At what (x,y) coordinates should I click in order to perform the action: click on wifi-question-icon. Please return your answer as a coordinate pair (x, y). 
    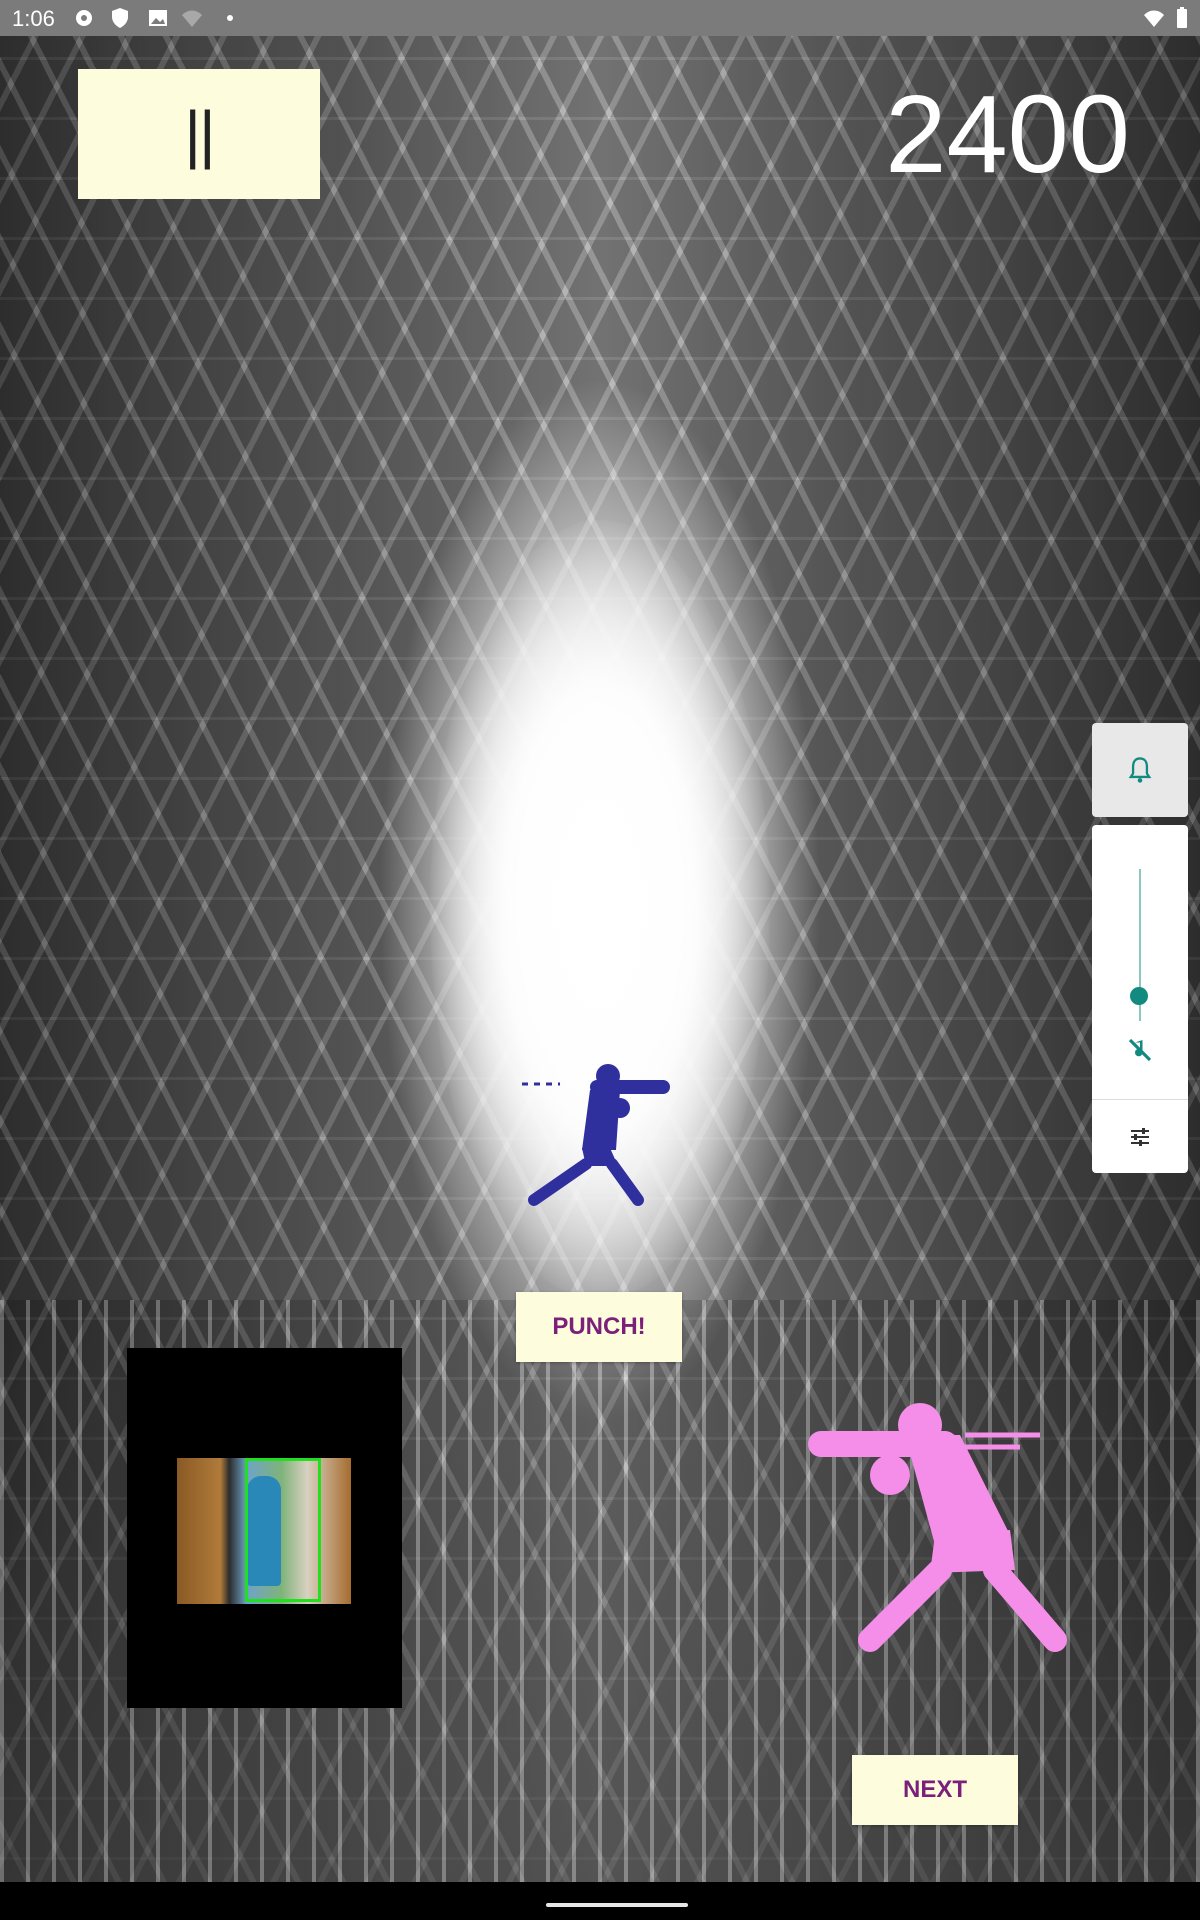
    Looking at the image, I should click on (192, 18).